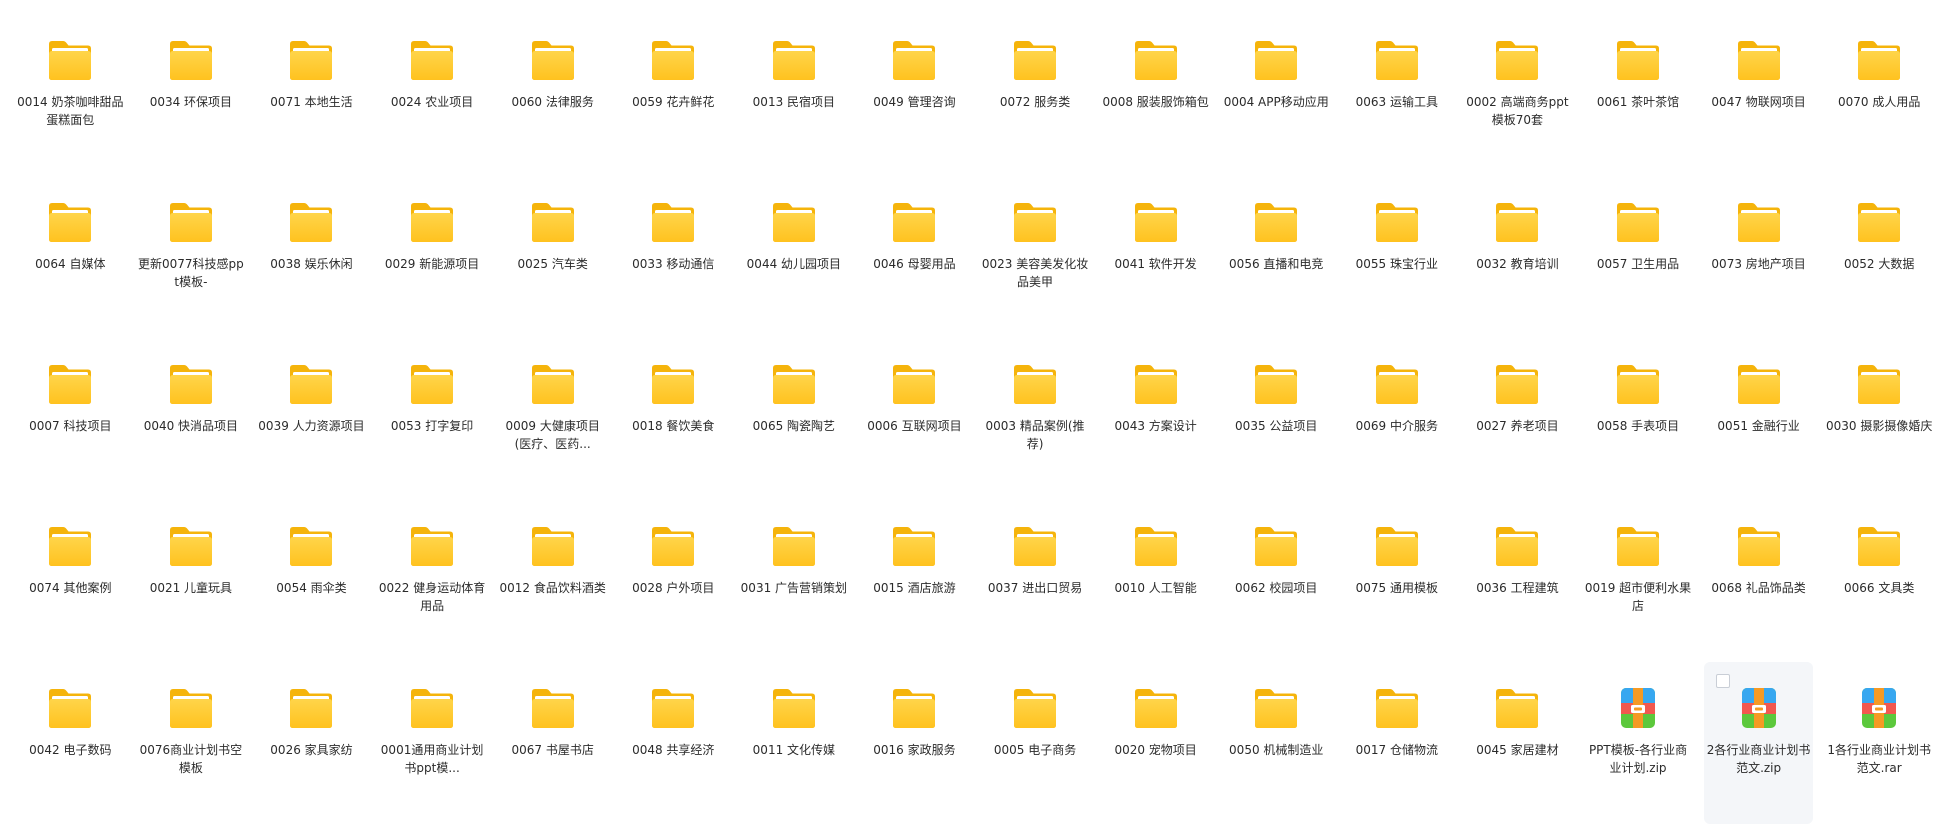 The image size is (1943, 824). I want to click on folder-item: 0032 教育培训, so click(1517, 257).